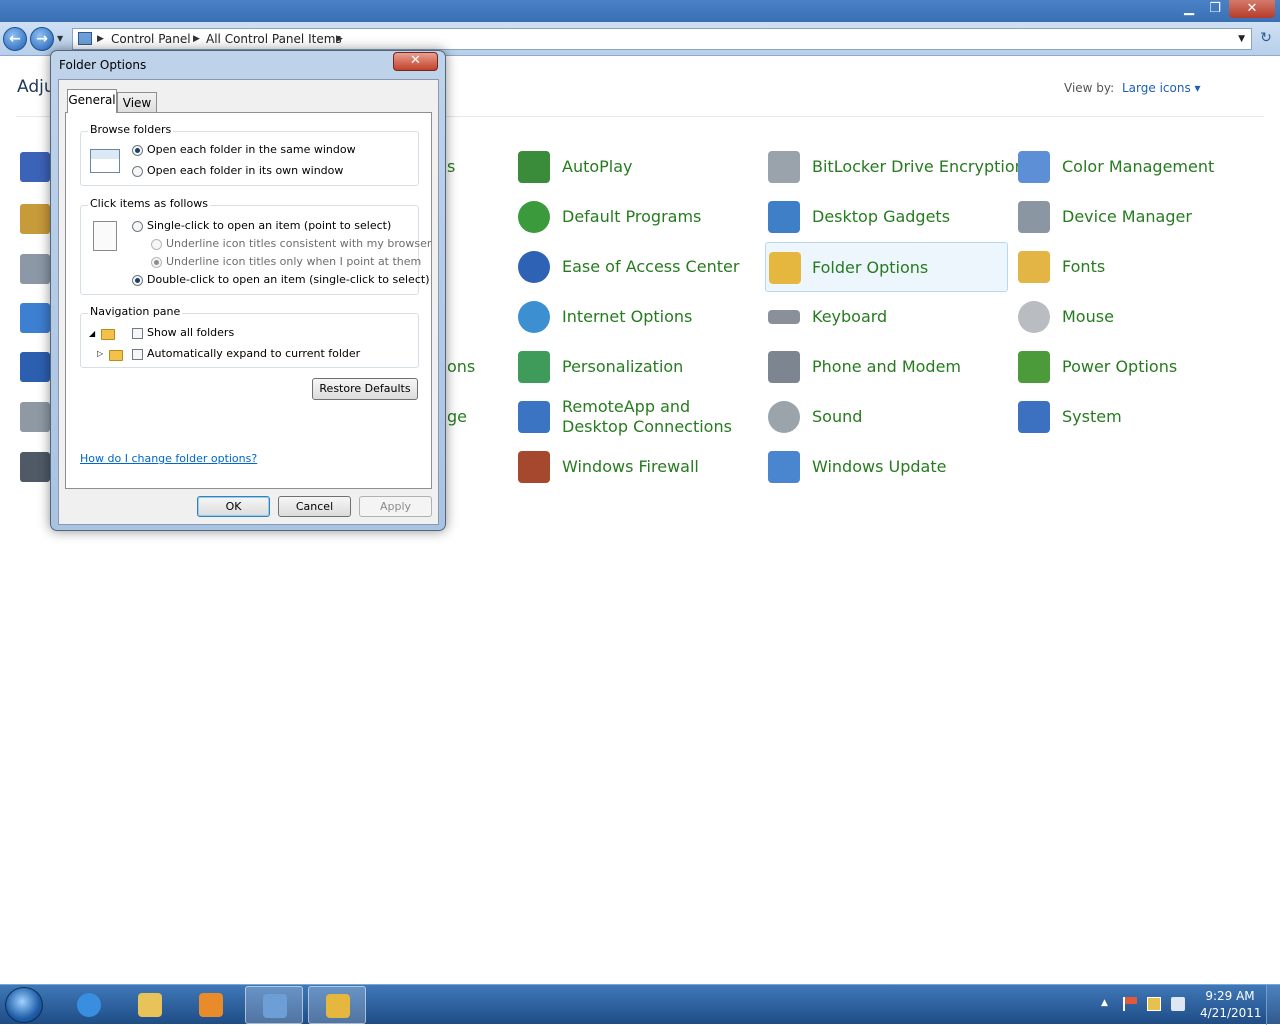  I want to click on action-center-icon, so click(35, 167).